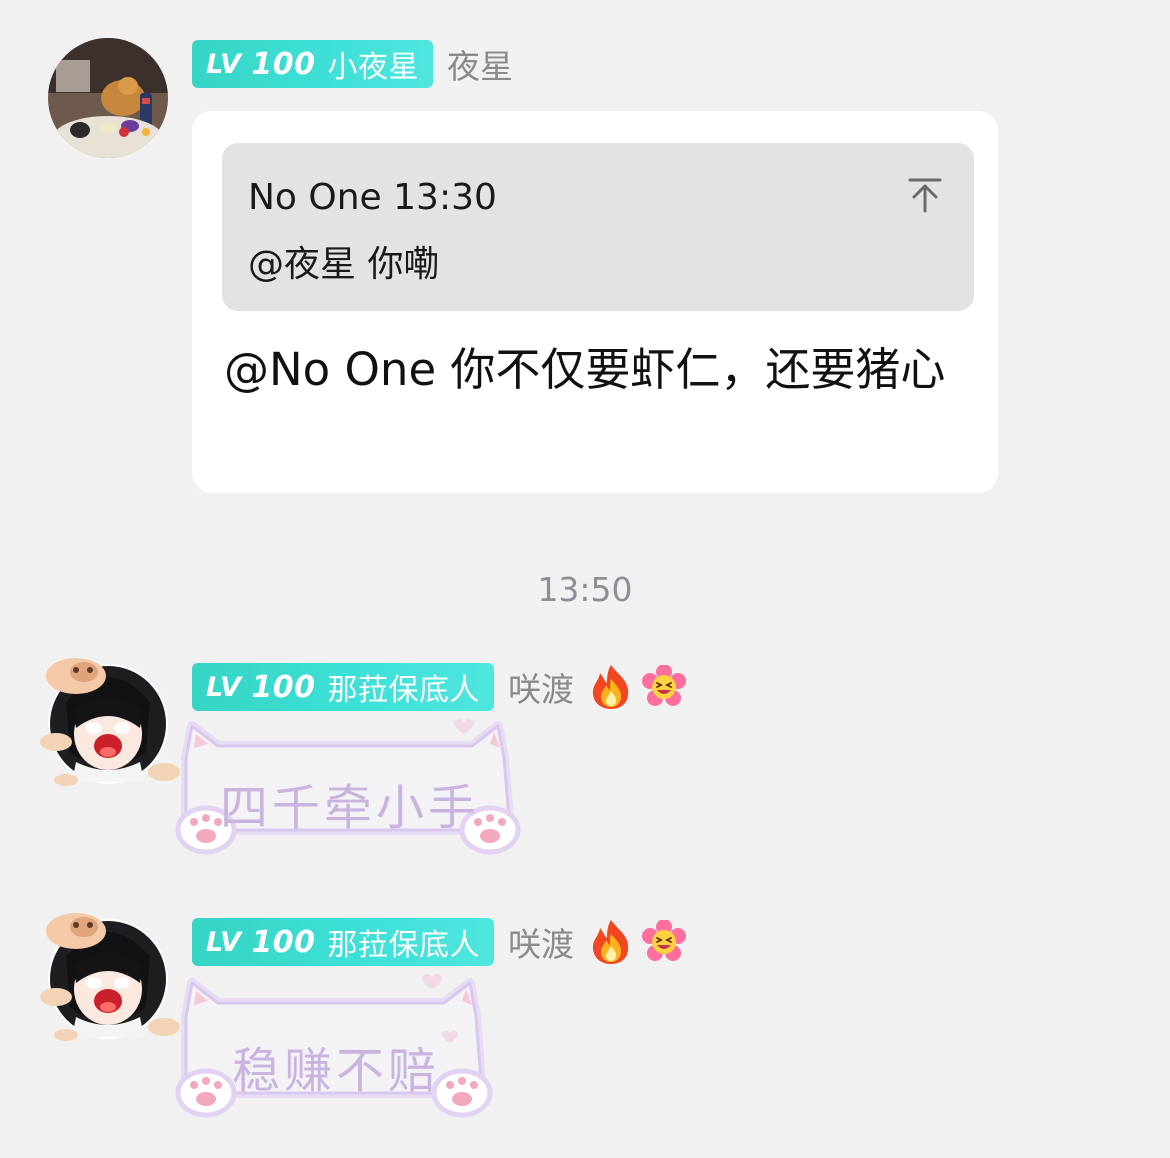 Image resolution: width=1170 pixels, height=1158 pixels. I want to click on message-header: LV 100 小夜星 夜星, so click(352, 64).